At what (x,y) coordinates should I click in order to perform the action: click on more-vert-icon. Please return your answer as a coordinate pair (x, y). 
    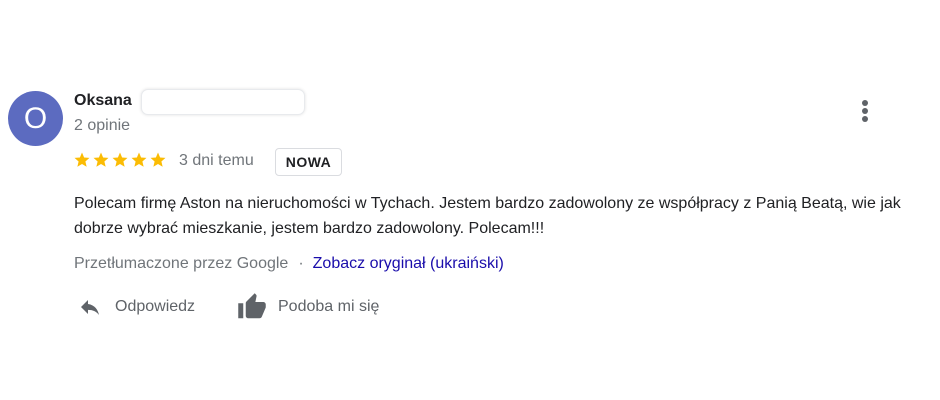
    Looking at the image, I should click on (865, 103).